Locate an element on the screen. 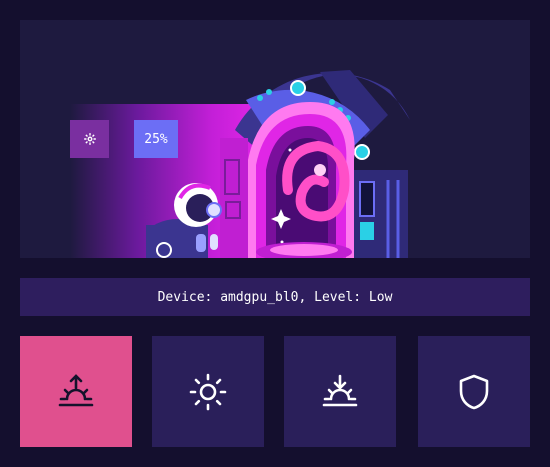 Image resolution: width=550 pixels, height=467 pixels. device-status-text: Device: amdgpu_bl0, Level: Low is located at coordinates (275, 297).